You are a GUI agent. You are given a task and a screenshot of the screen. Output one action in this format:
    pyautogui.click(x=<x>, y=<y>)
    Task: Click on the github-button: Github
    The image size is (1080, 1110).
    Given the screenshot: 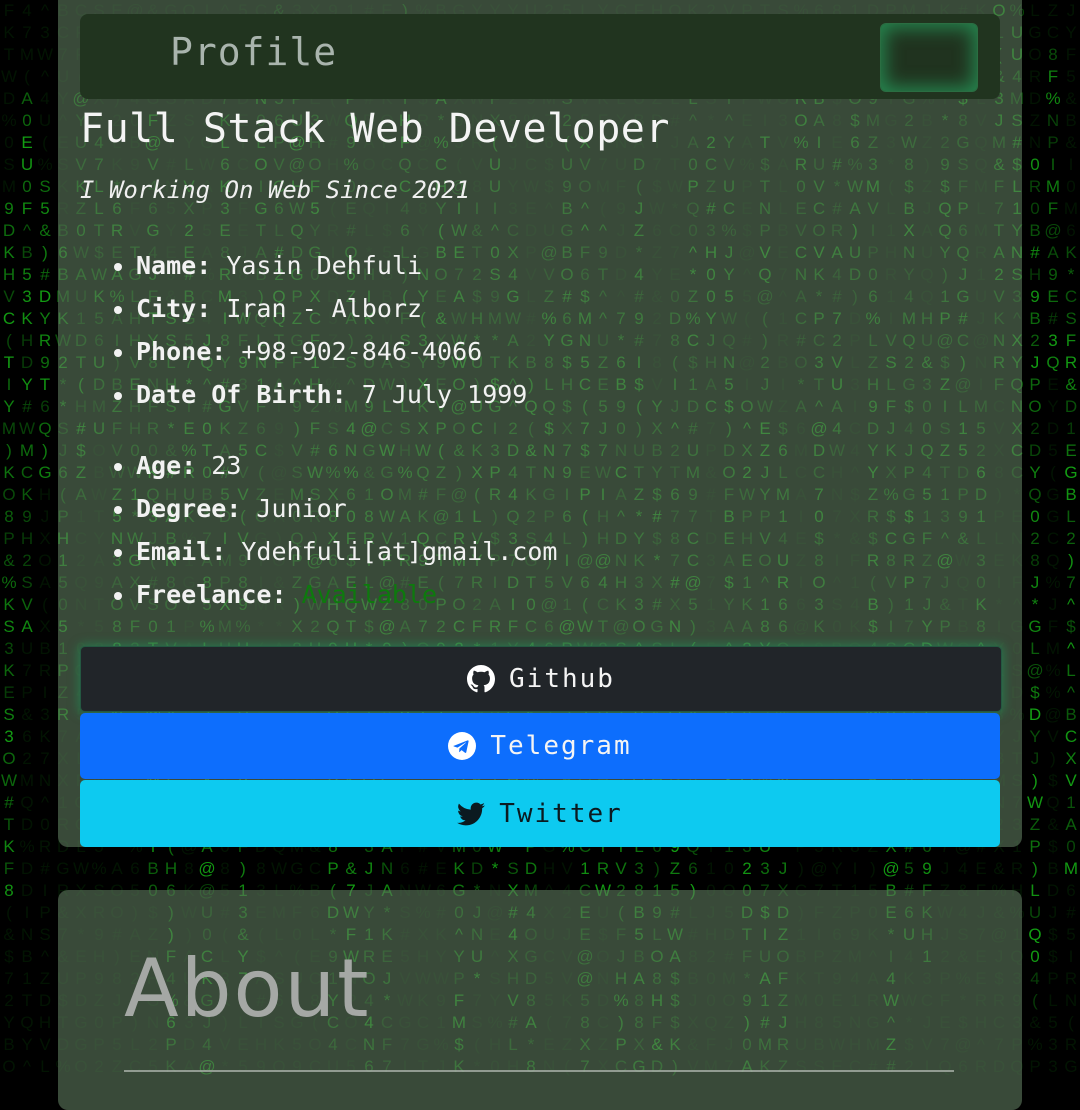 What is the action you would take?
    pyautogui.click(x=541, y=679)
    